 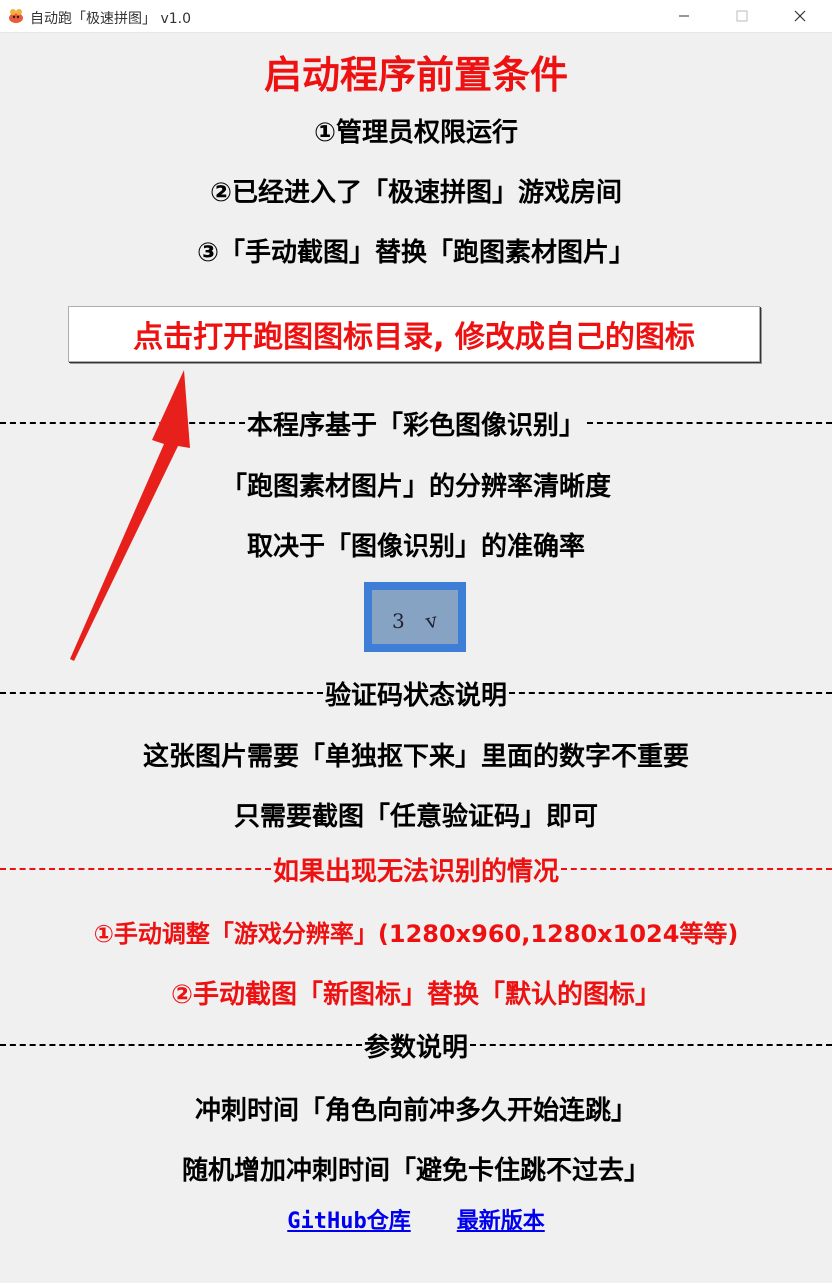 I want to click on latest-version-link: 最新版本, so click(x=501, y=1219).